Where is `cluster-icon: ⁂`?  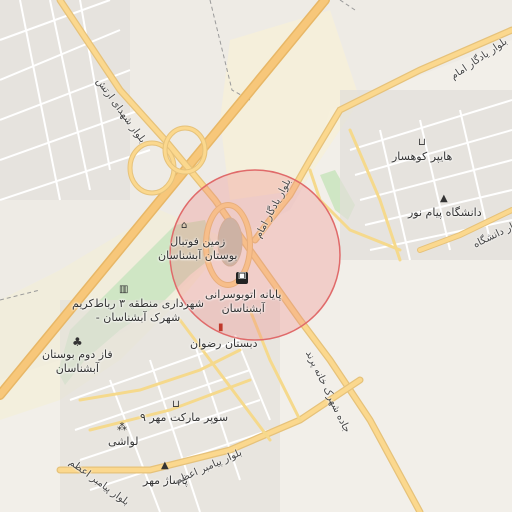
cluster-icon: ⁂ is located at coordinates (122, 428).